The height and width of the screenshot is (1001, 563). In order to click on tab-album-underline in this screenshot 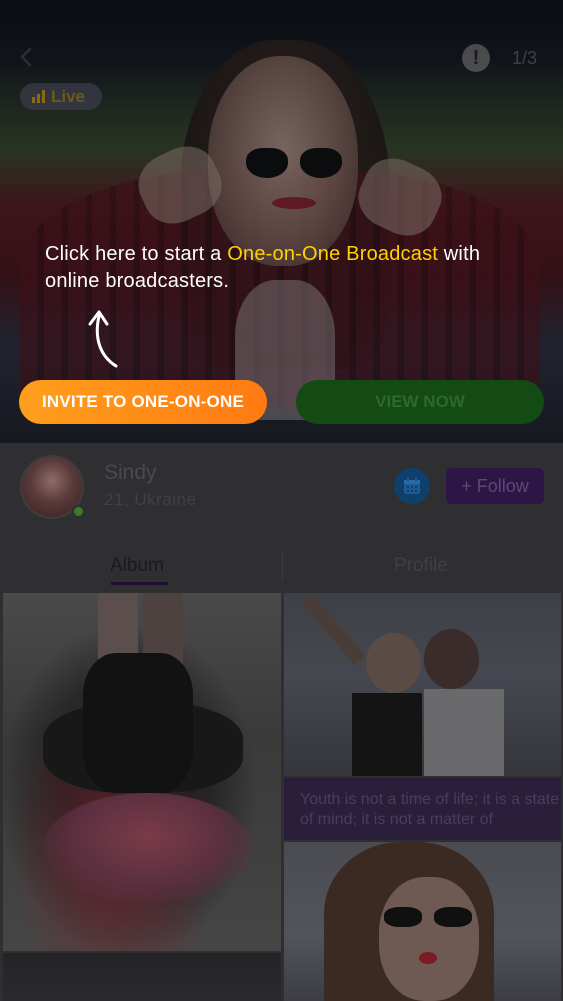, I will do `click(139, 583)`.